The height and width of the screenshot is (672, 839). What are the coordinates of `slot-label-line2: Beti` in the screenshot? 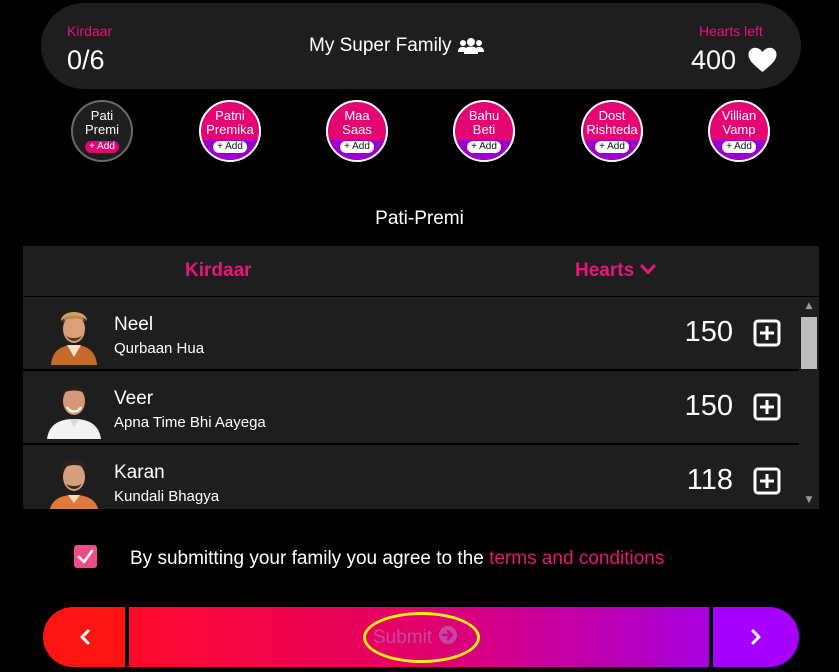 It's located at (484, 129).